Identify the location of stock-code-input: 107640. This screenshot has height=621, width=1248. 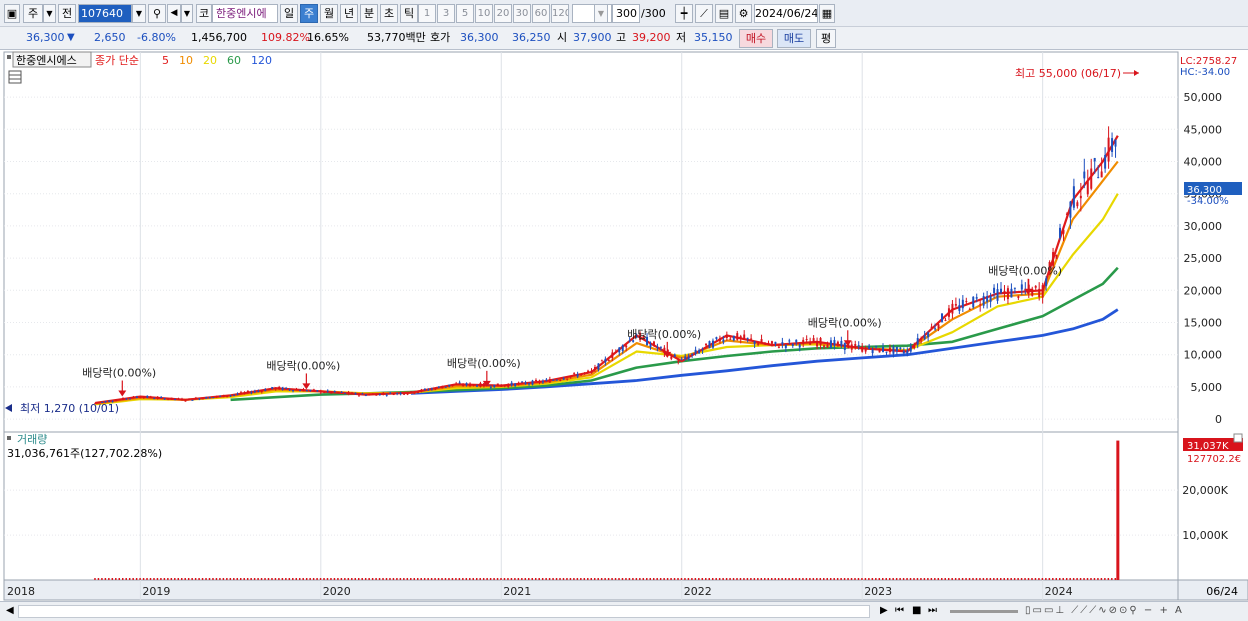
(105, 13).